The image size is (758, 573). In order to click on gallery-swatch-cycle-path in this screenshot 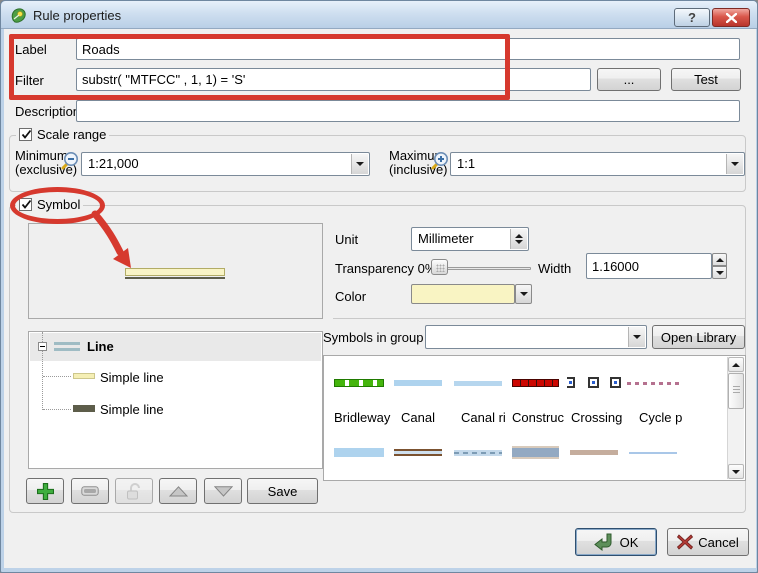, I will do `click(653, 383)`.